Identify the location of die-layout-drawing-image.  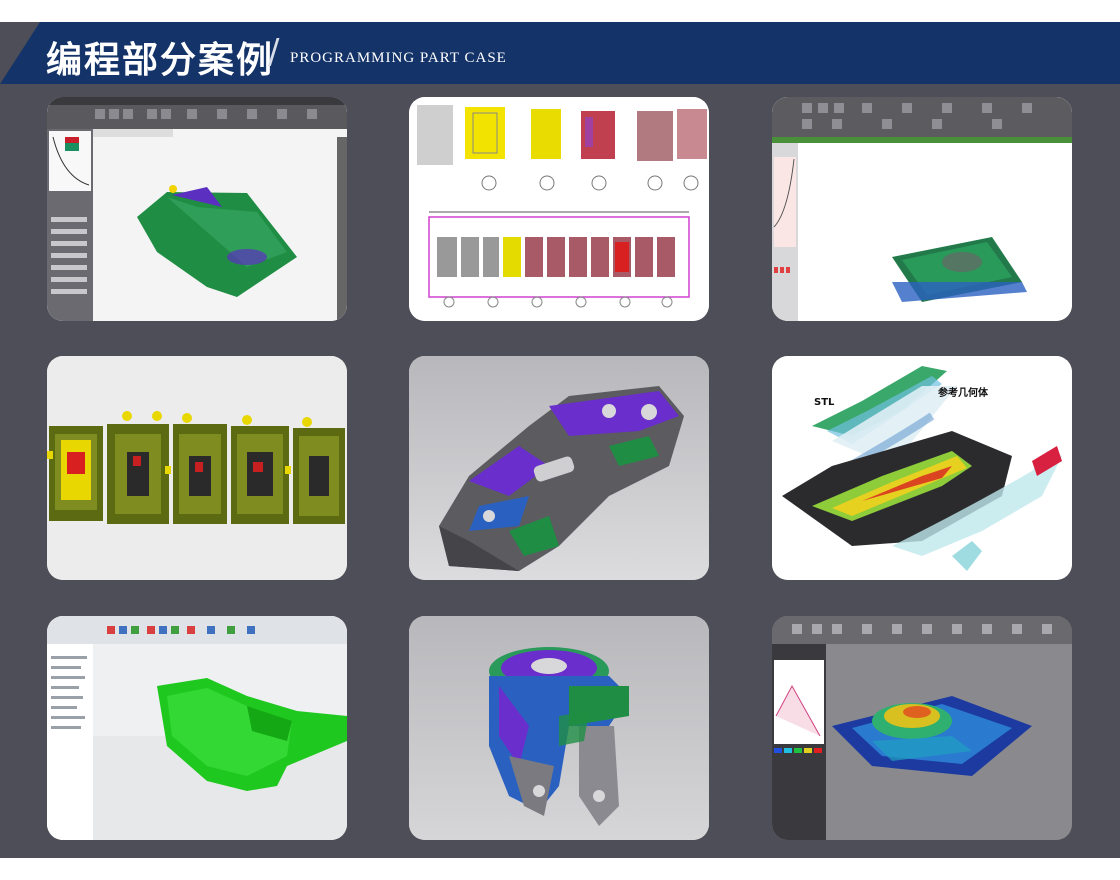
(559, 209).